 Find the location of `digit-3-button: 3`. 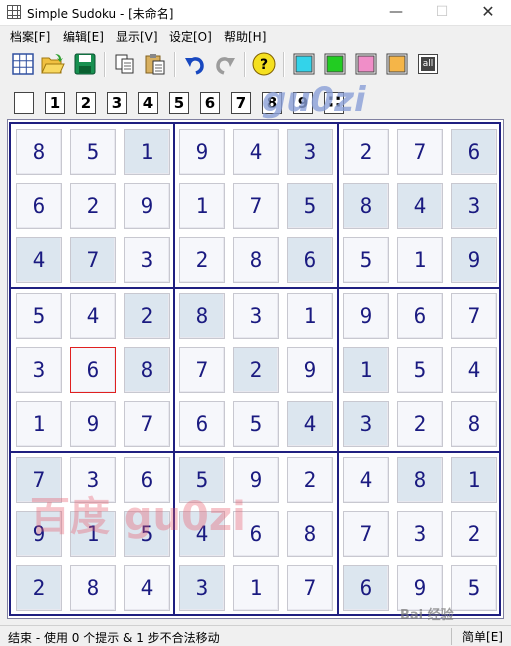

digit-3-button: 3 is located at coordinates (117, 103).